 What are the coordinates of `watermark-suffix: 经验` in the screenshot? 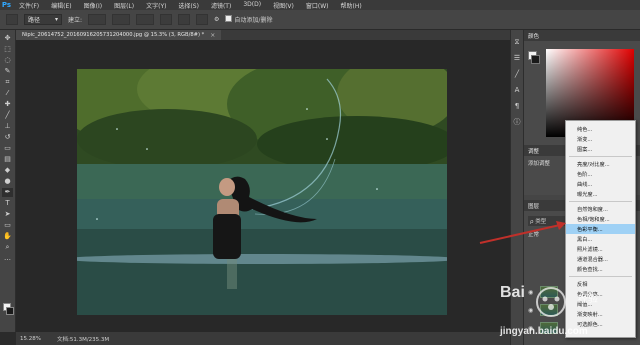 It's located at (588, 299).